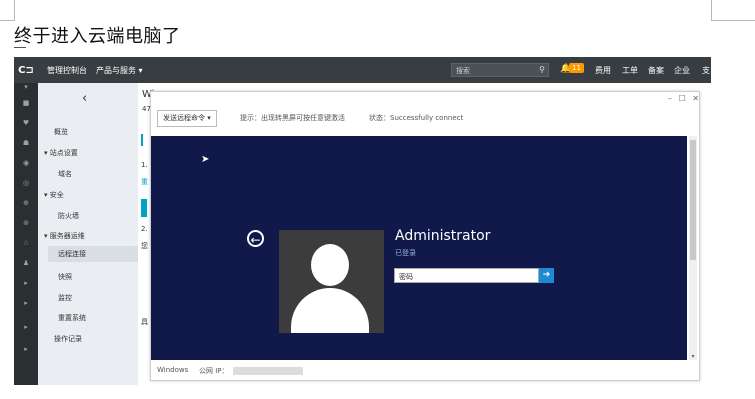 Image resolution: width=755 pixels, height=399 pixels. I want to click on search-input: 搜索 ⚲, so click(500, 70).